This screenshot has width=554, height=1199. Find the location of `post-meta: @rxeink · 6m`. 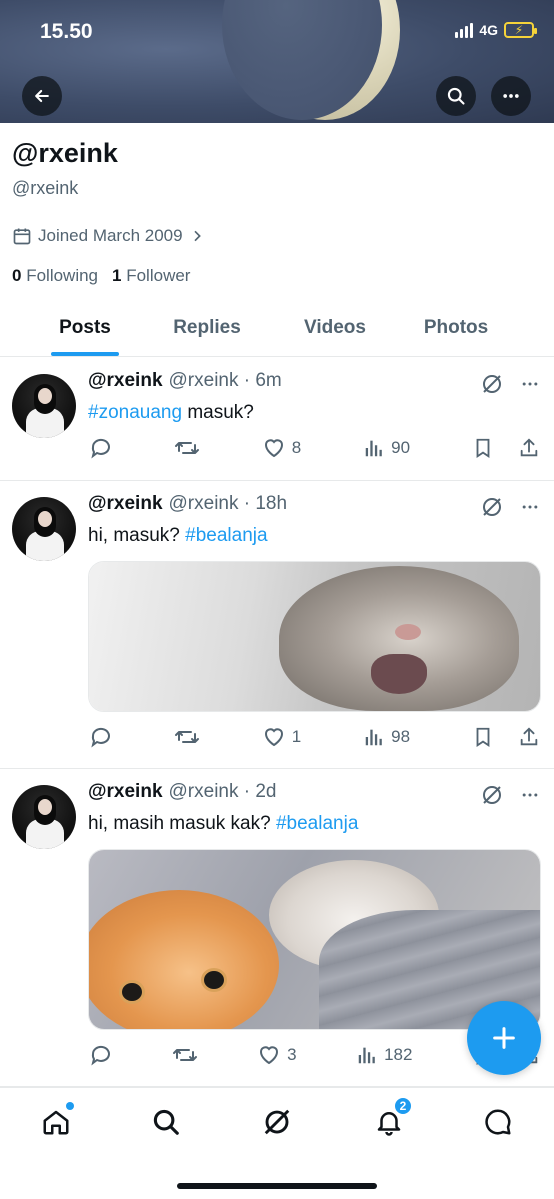

post-meta: @rxeink · 6m is located at coordinates (225, 380).